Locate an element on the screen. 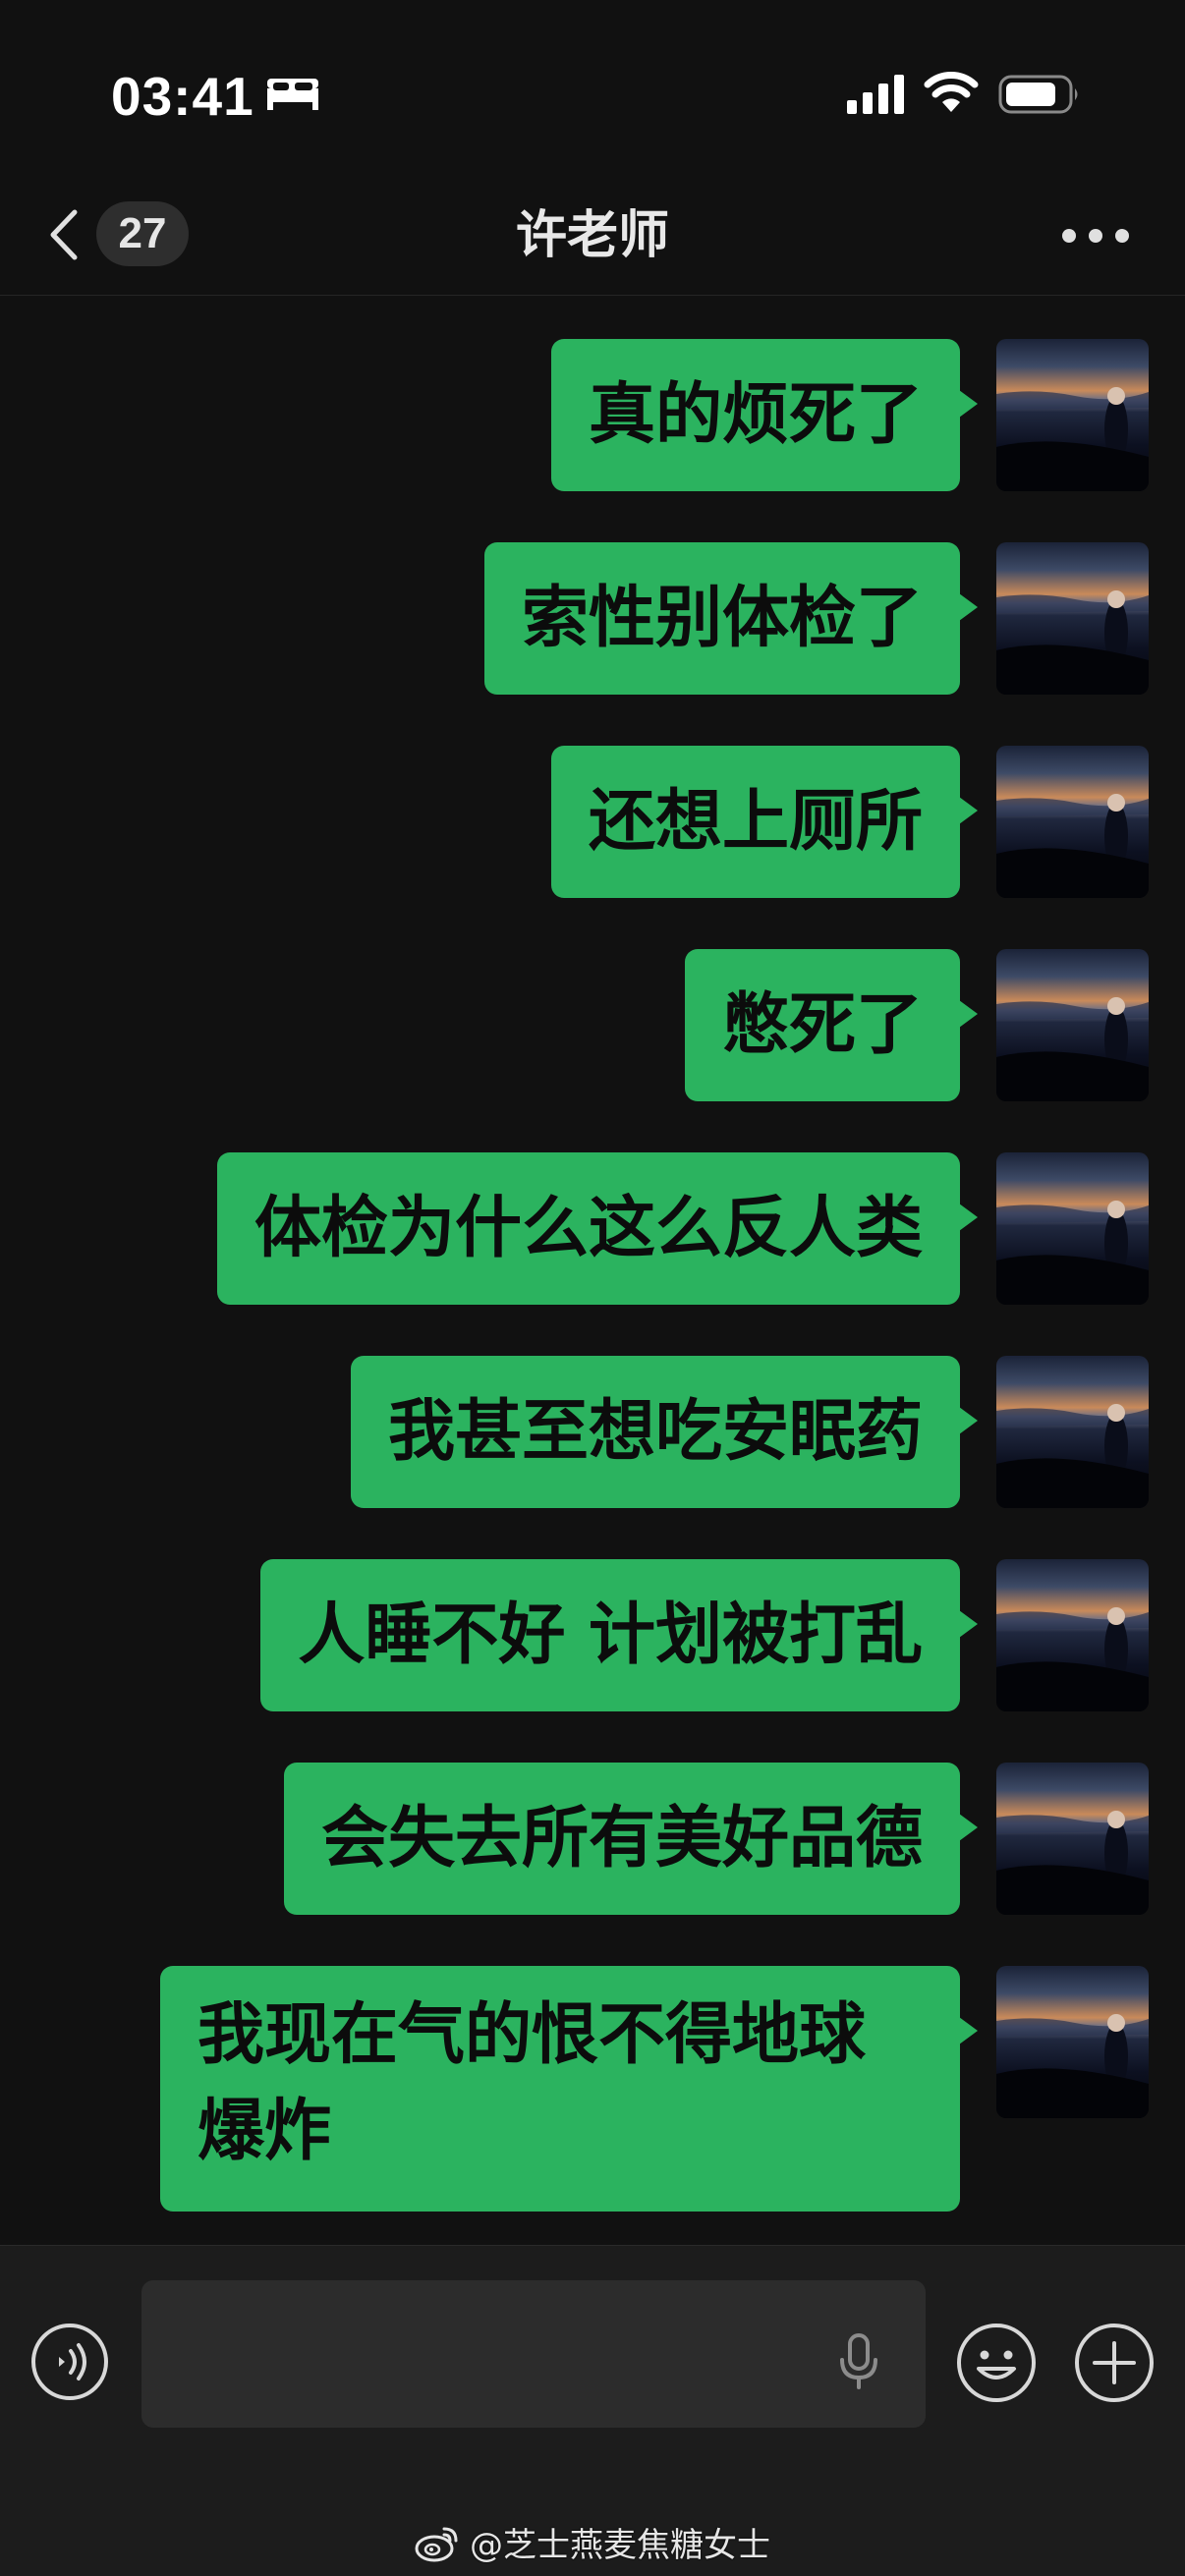 The height and width of the screenshot is (2576, 1185). more-options-button is located at coordinates (1096, 235).